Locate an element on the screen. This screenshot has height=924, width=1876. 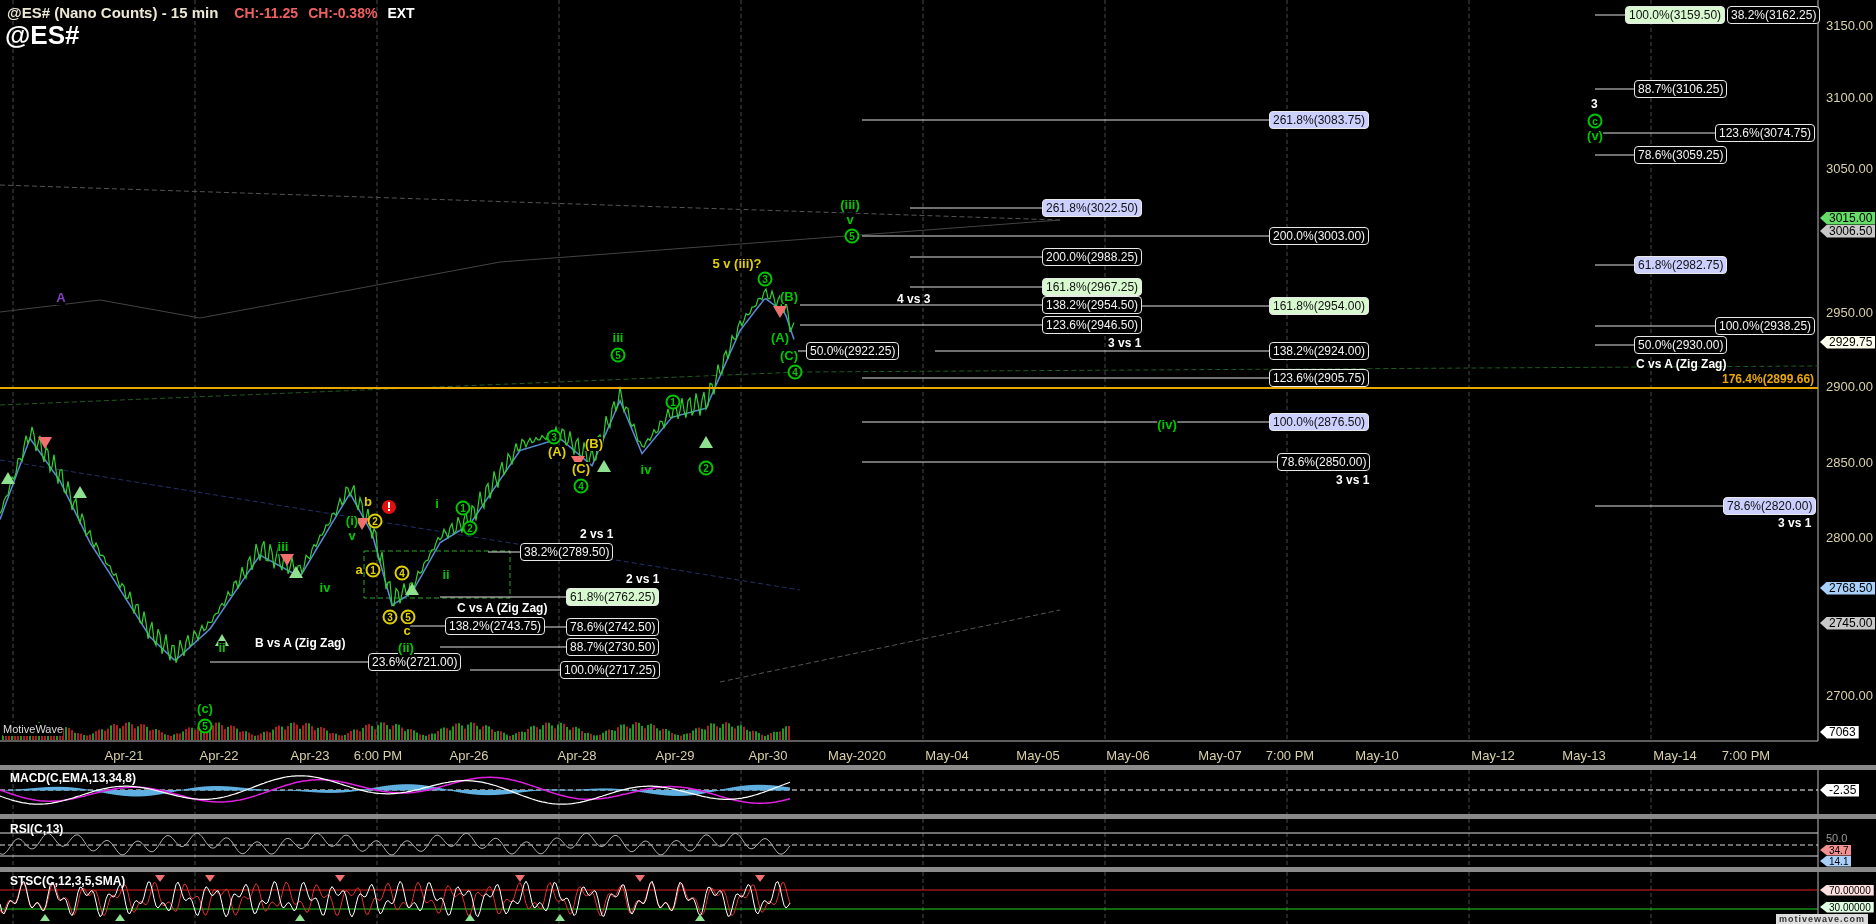
fib-level-label: 100.0%(2938.25) is located at coordinates (1765, 326).